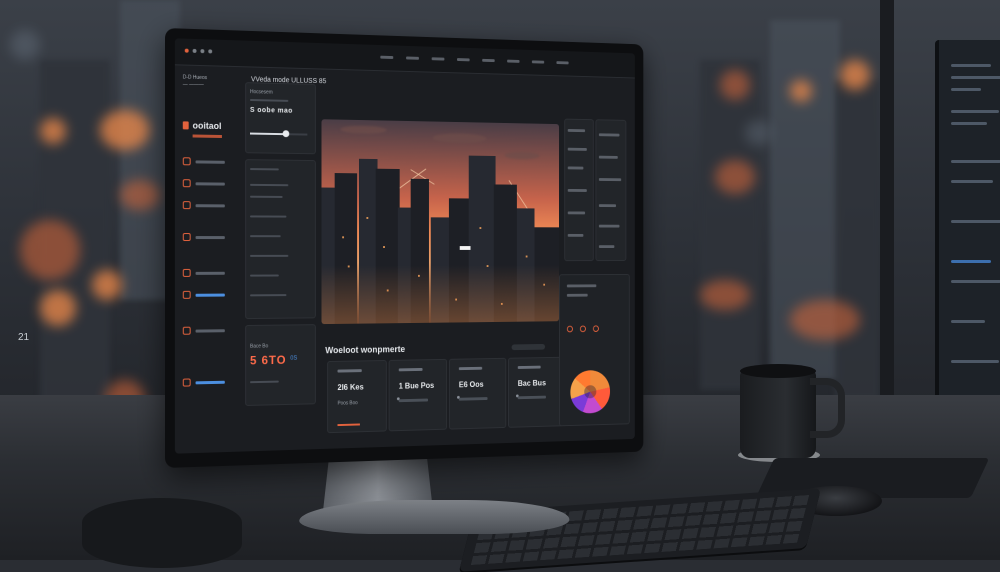 The width and height of the screenshot is (1000, 572). I want to click on widgets-action-button, so click(528, 347).